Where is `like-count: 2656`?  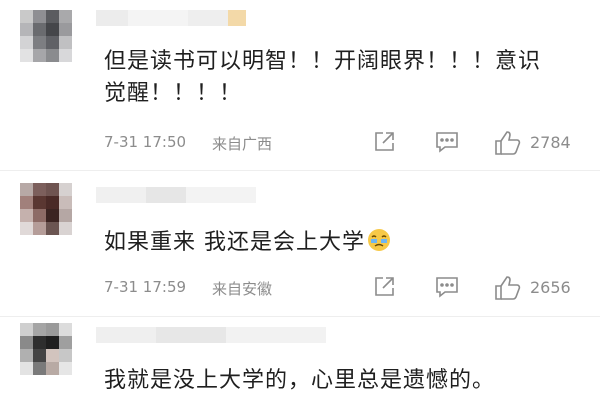
like-count: 2656 is located at coordinates (550, 287).